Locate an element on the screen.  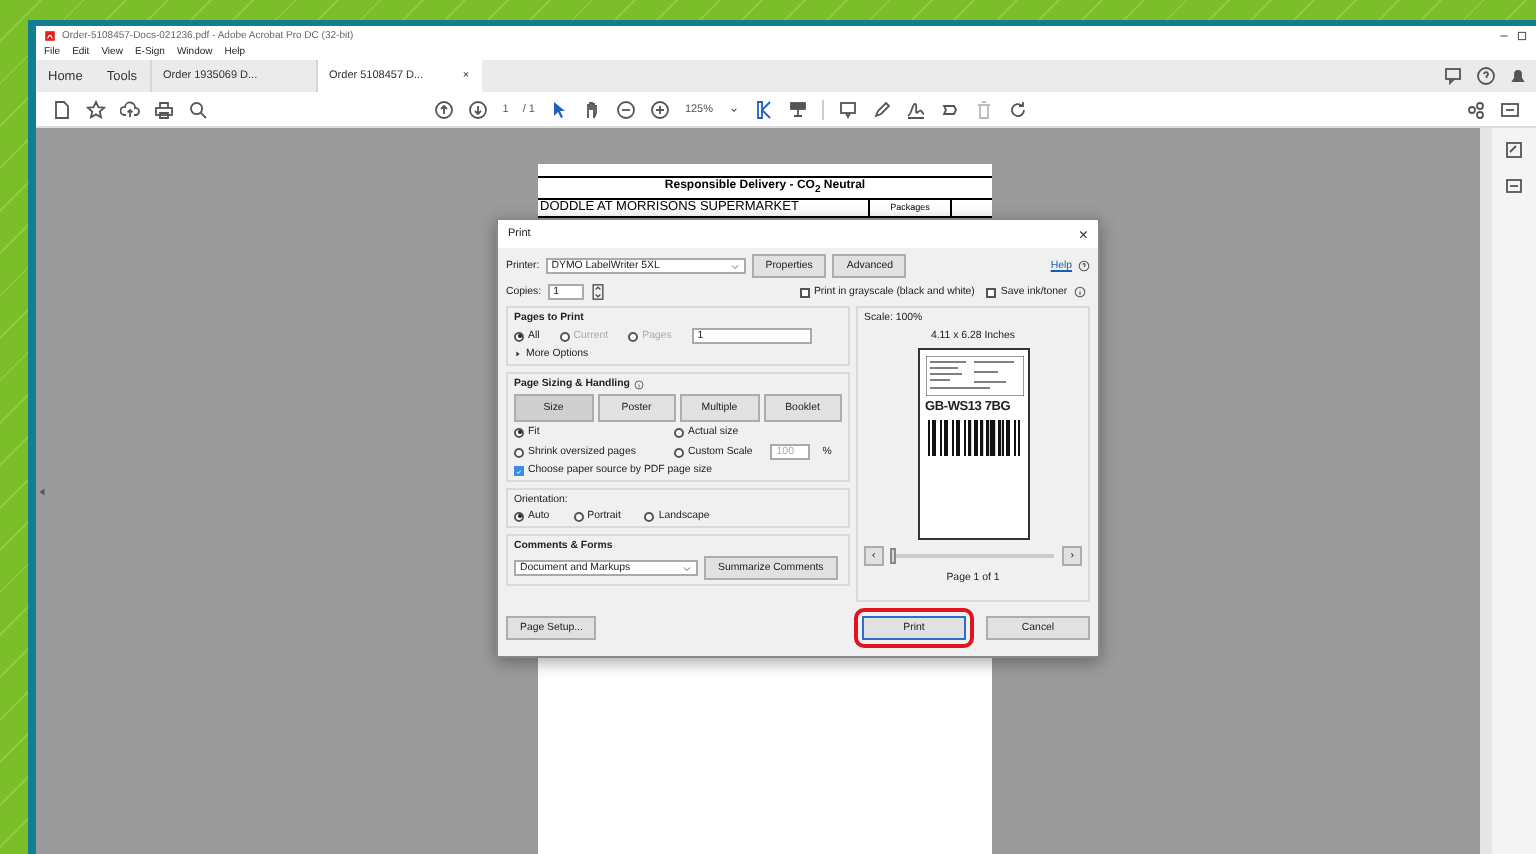
close-button: × is located at coordinates (1083, 234).